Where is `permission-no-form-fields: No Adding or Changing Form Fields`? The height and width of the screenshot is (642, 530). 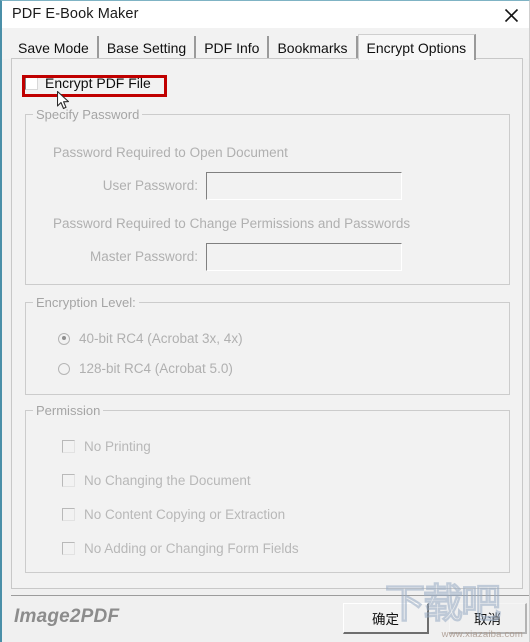
permission-no-form-fields: No Adding or Changing Form Fields is located at coordinates (180, 548).